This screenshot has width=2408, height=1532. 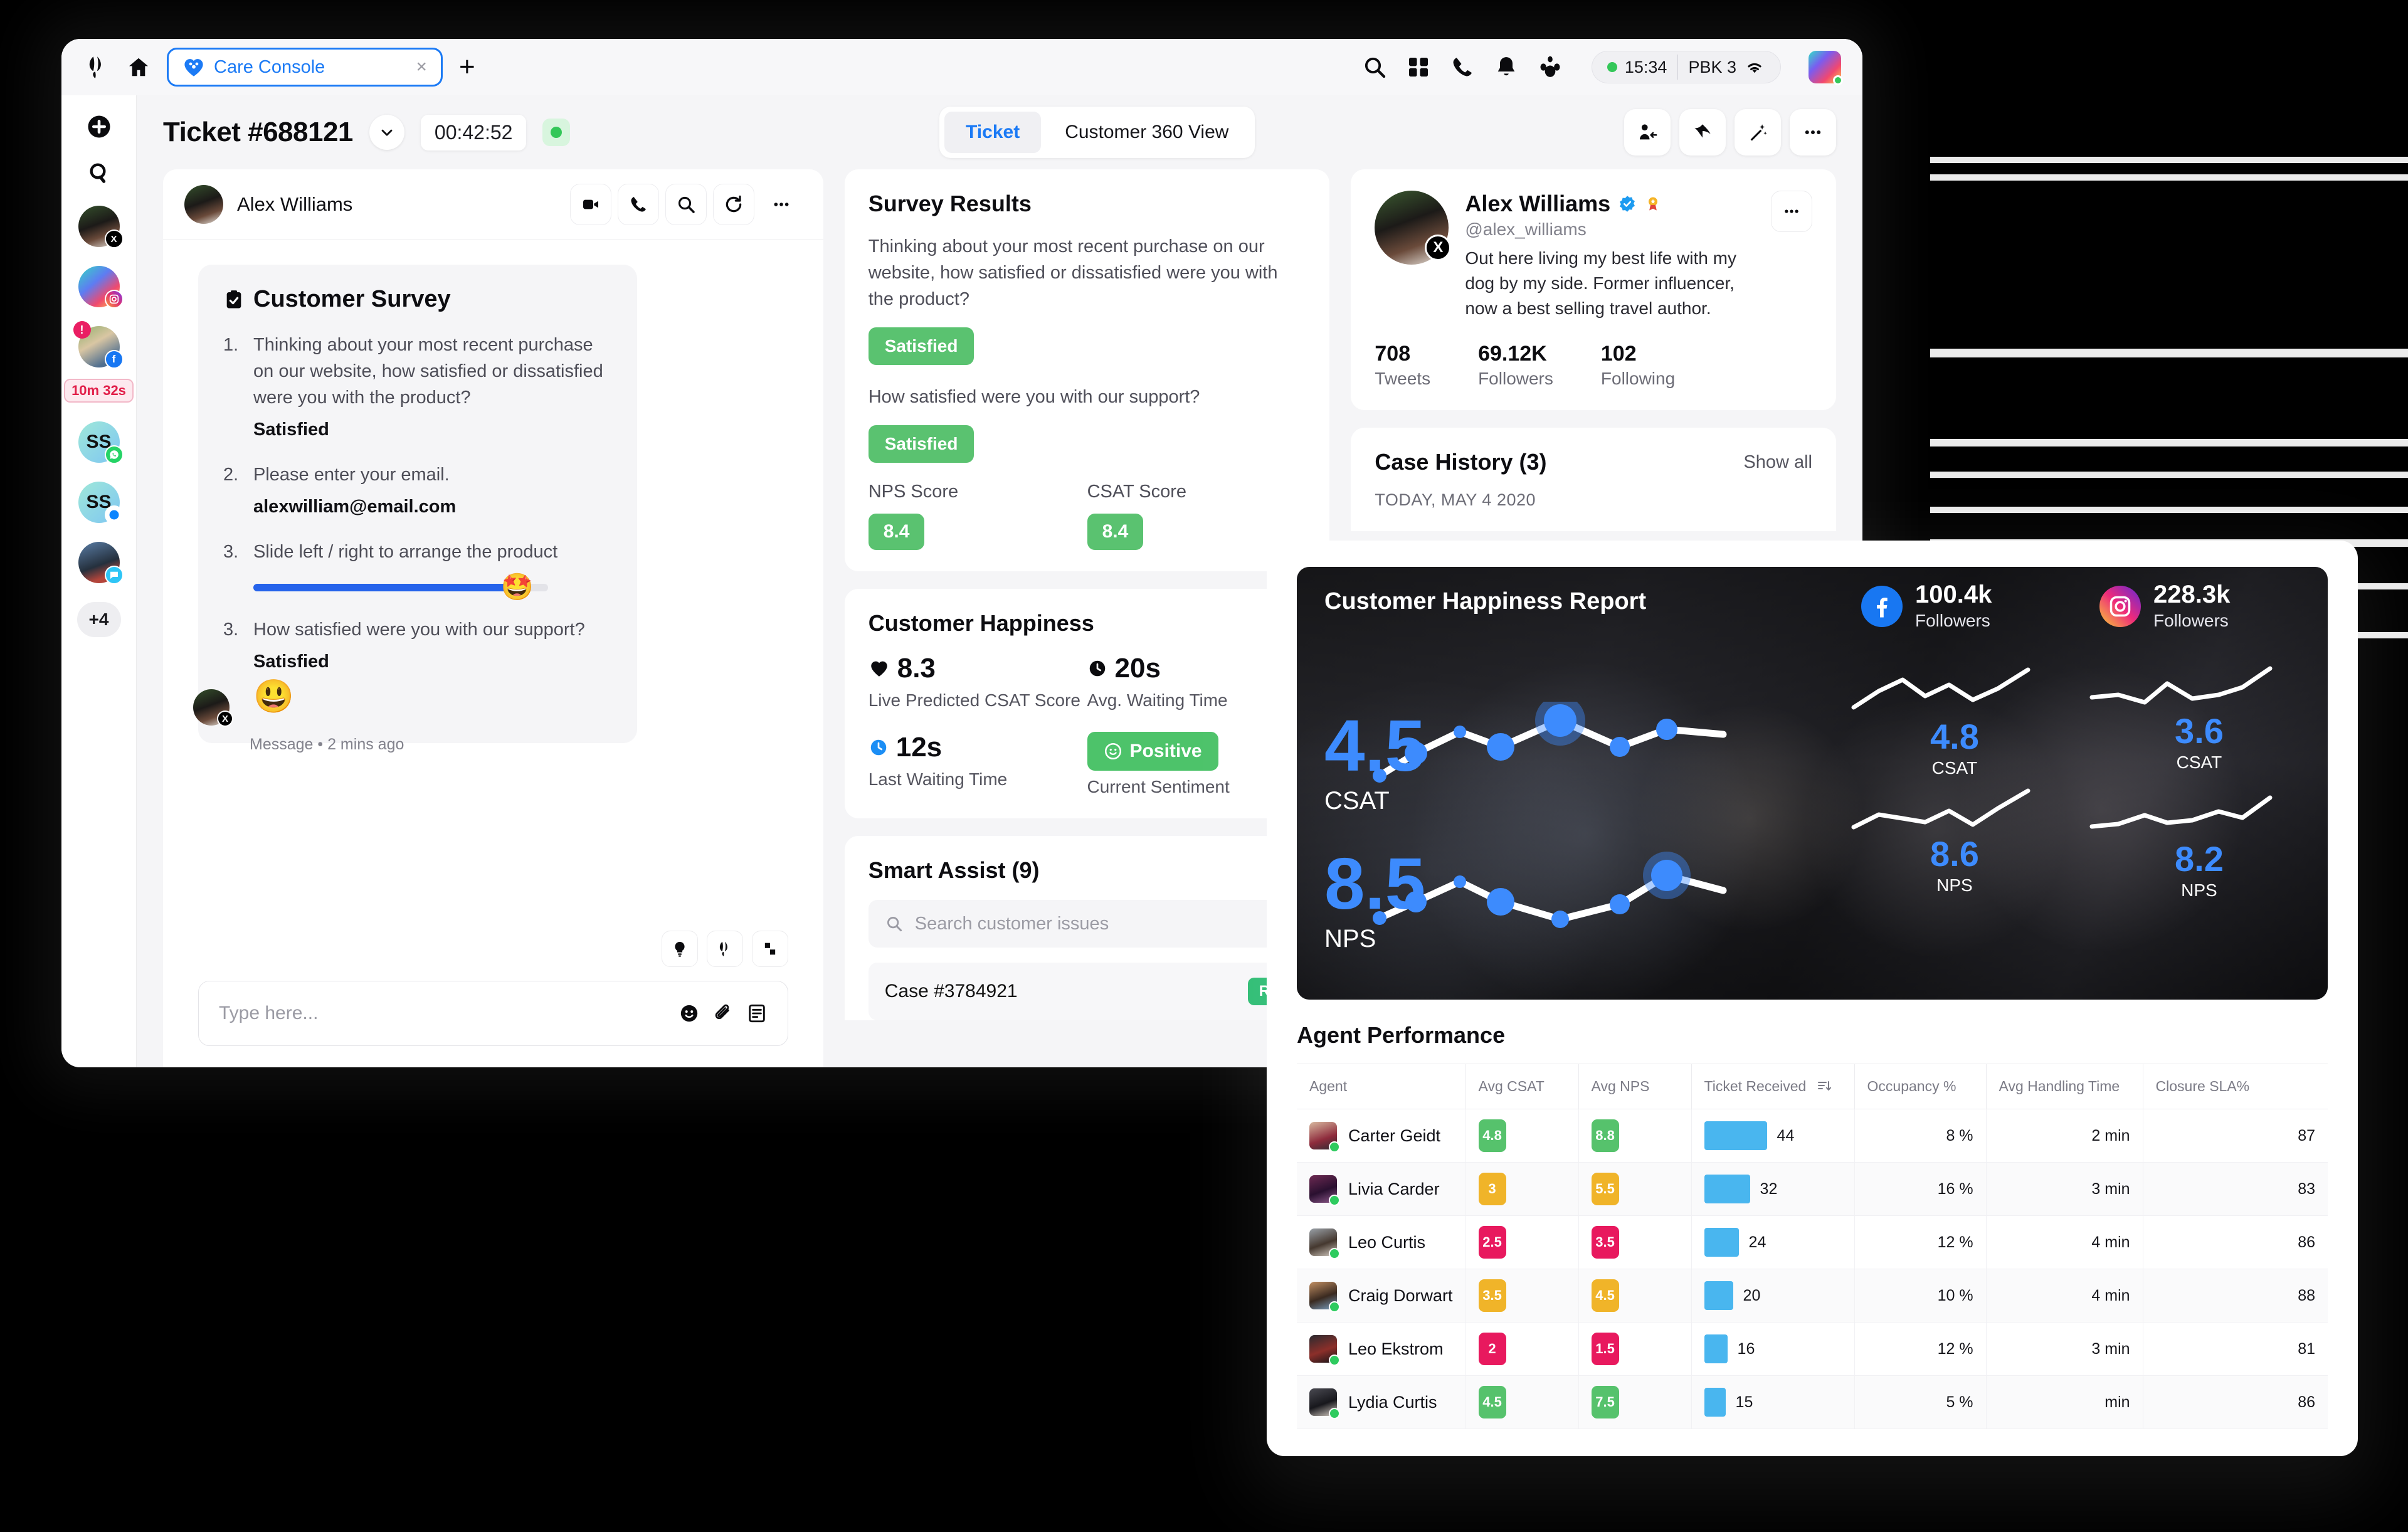 I want to click on column-avg-handling-time: Avg Handling Time, so click(x=2064, y=1086).